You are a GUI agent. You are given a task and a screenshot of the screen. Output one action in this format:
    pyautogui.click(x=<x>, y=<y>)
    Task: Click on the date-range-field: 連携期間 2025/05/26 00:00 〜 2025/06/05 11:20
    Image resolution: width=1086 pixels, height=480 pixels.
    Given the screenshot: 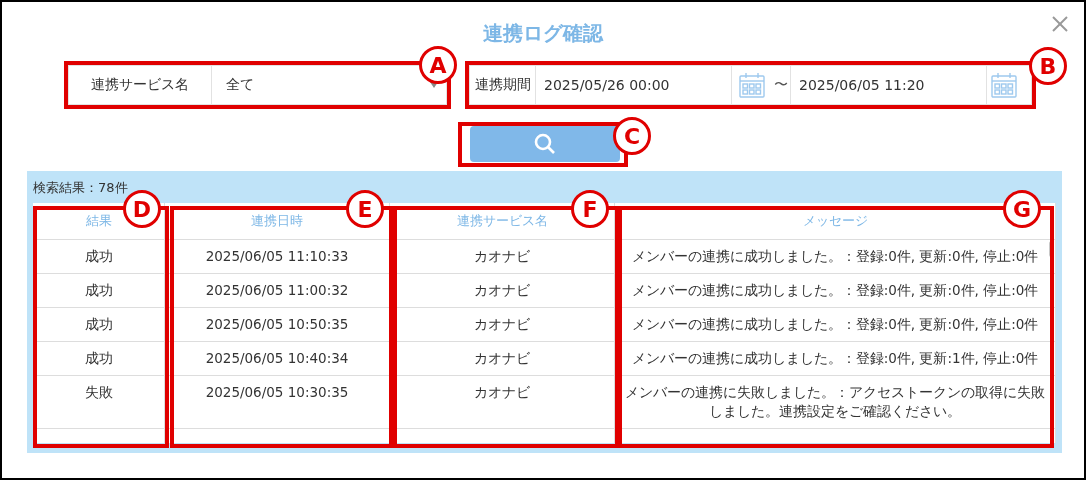 What is the action you would take?
    pyautogui.click(x=750, y=85)
    